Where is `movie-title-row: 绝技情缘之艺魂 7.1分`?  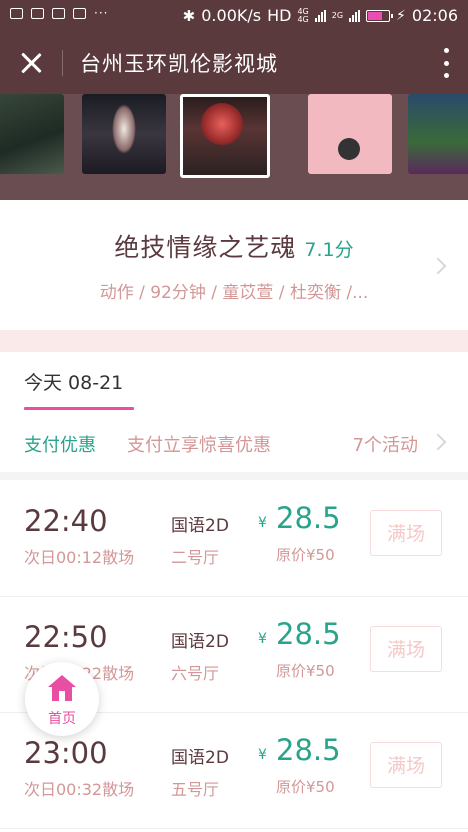
movie-title-row: 绝技情缘之艺魂 7.1分 is located at coordinates (234, 246).